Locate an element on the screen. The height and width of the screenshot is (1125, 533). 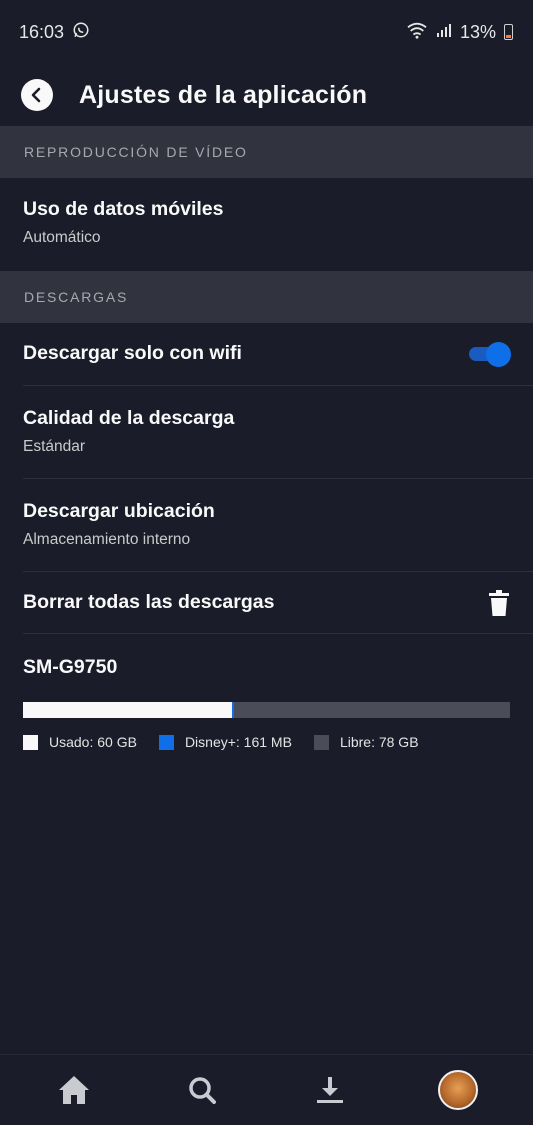
section-header-downloads: DESCARGAS is located at coordinates (266, 297).